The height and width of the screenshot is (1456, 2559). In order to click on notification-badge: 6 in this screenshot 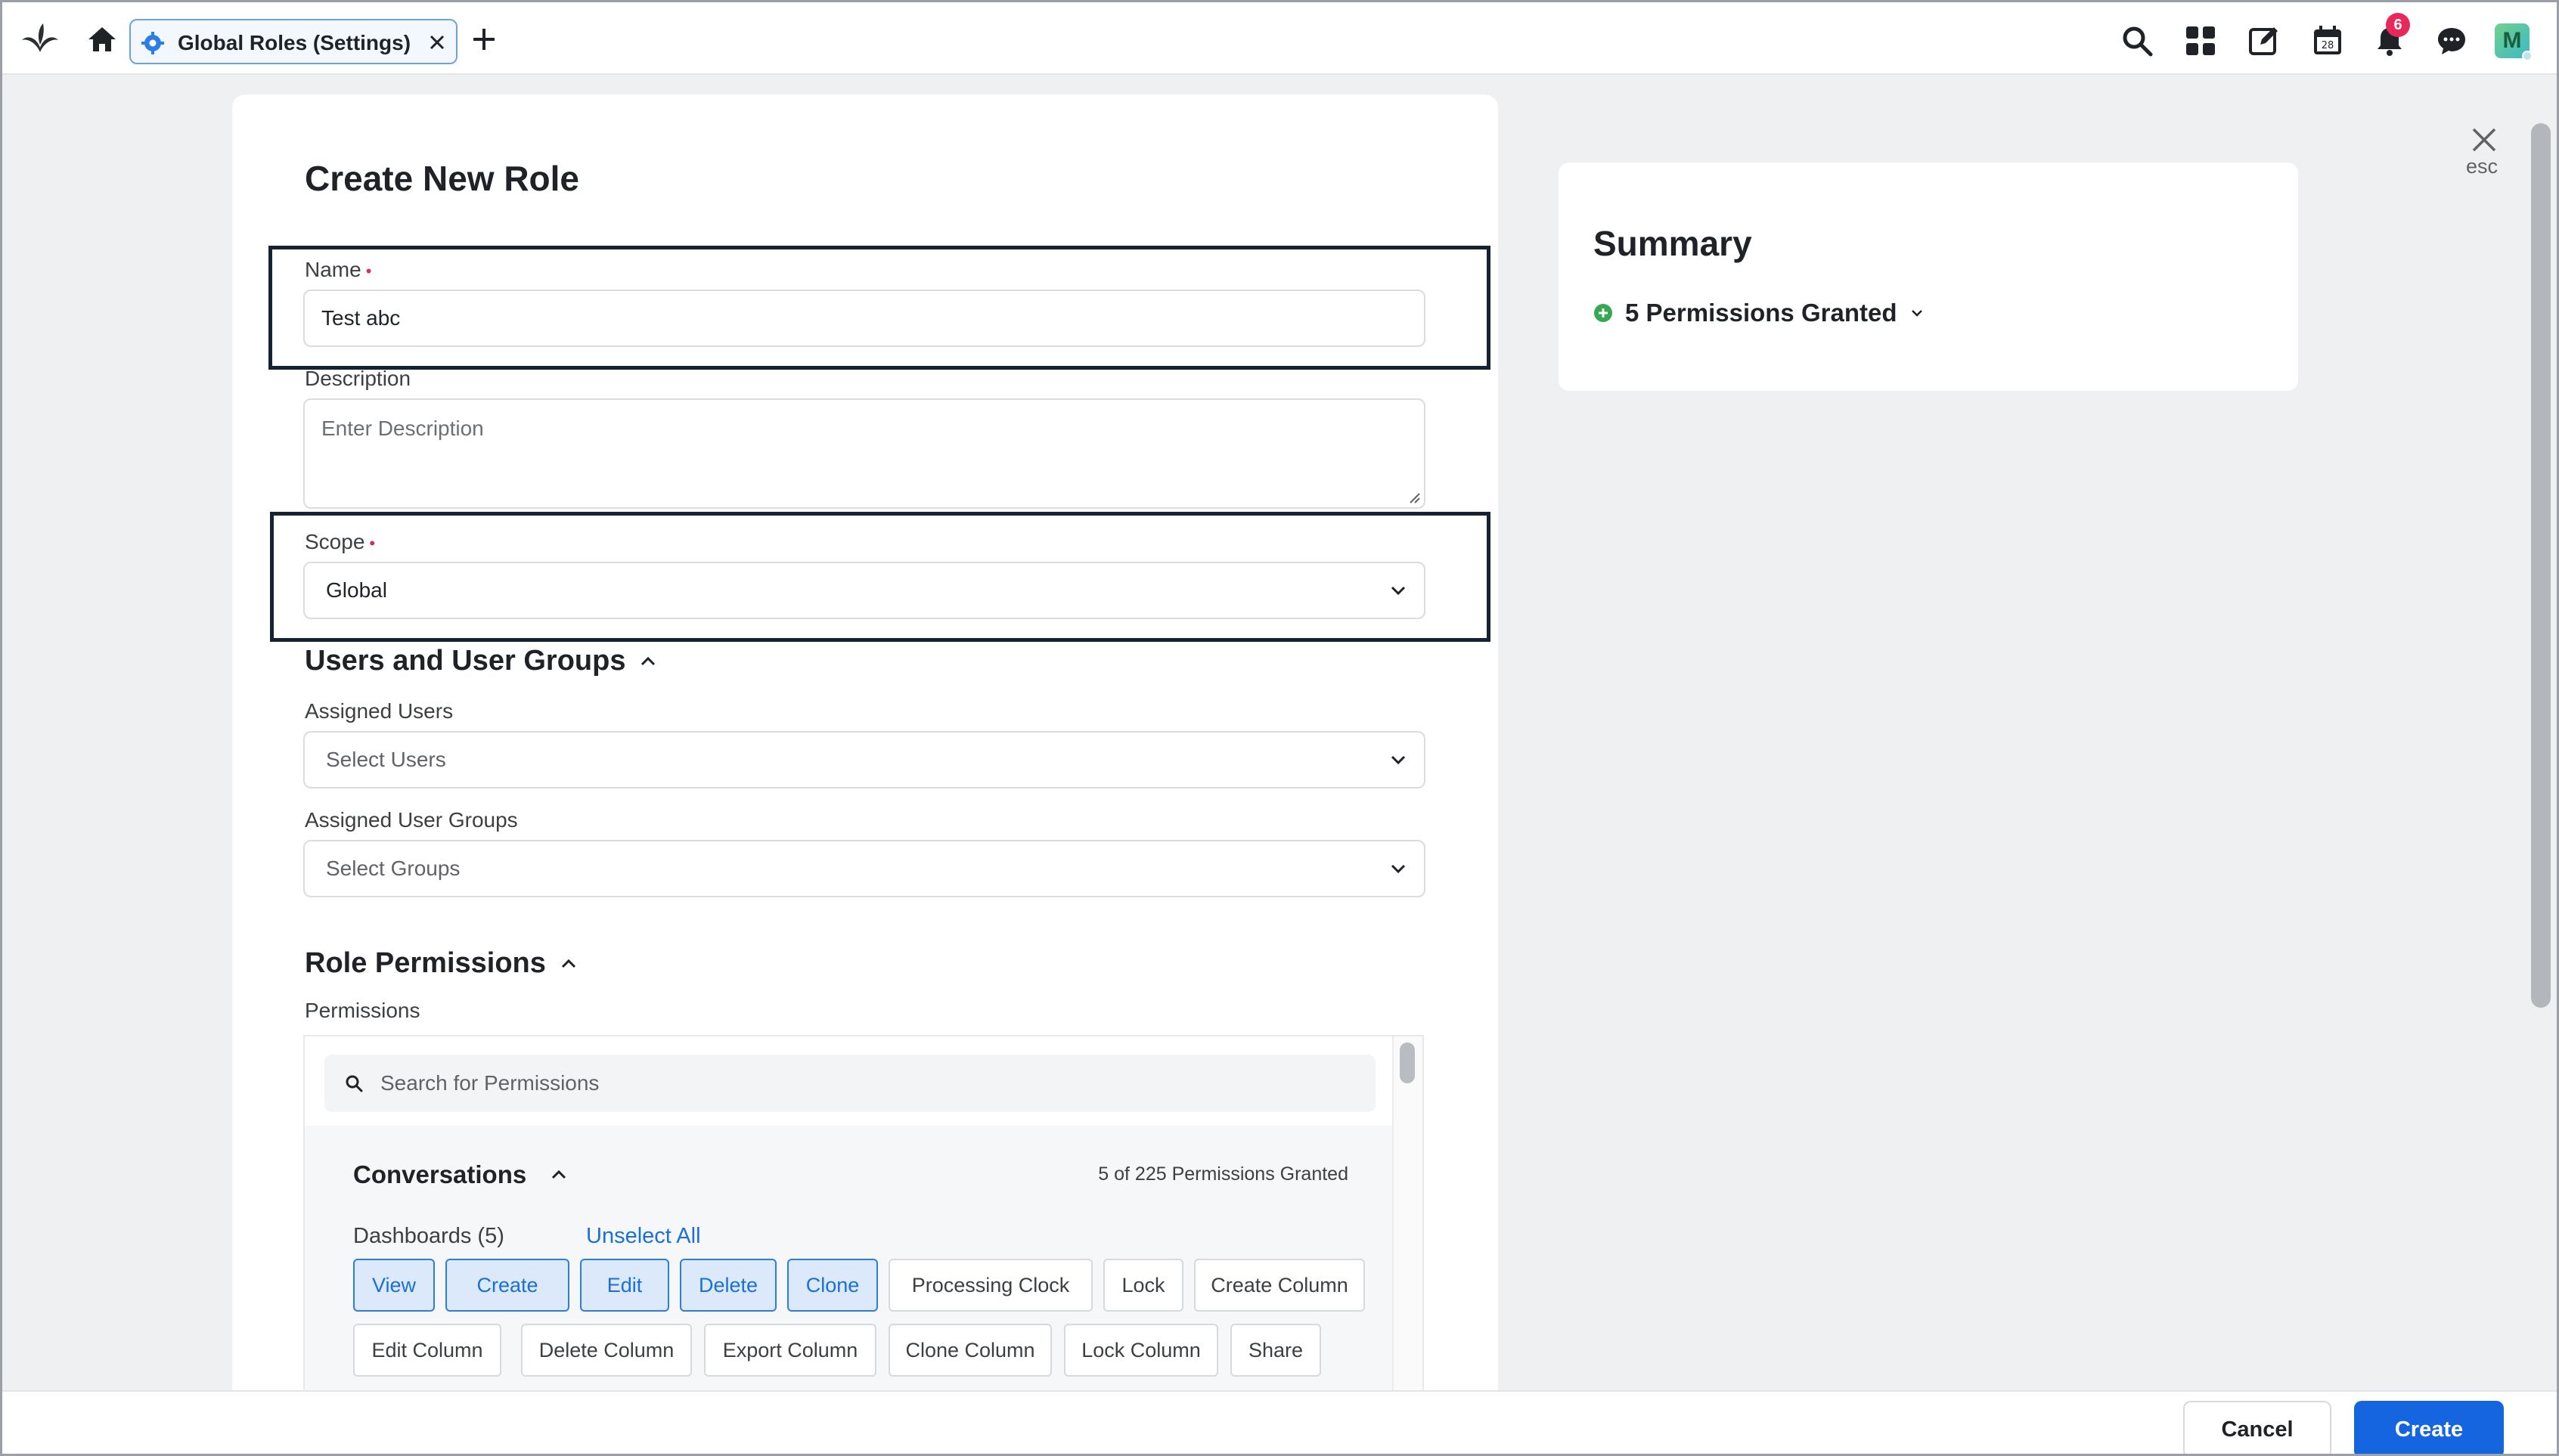, I will do `click(2398, 25)`.